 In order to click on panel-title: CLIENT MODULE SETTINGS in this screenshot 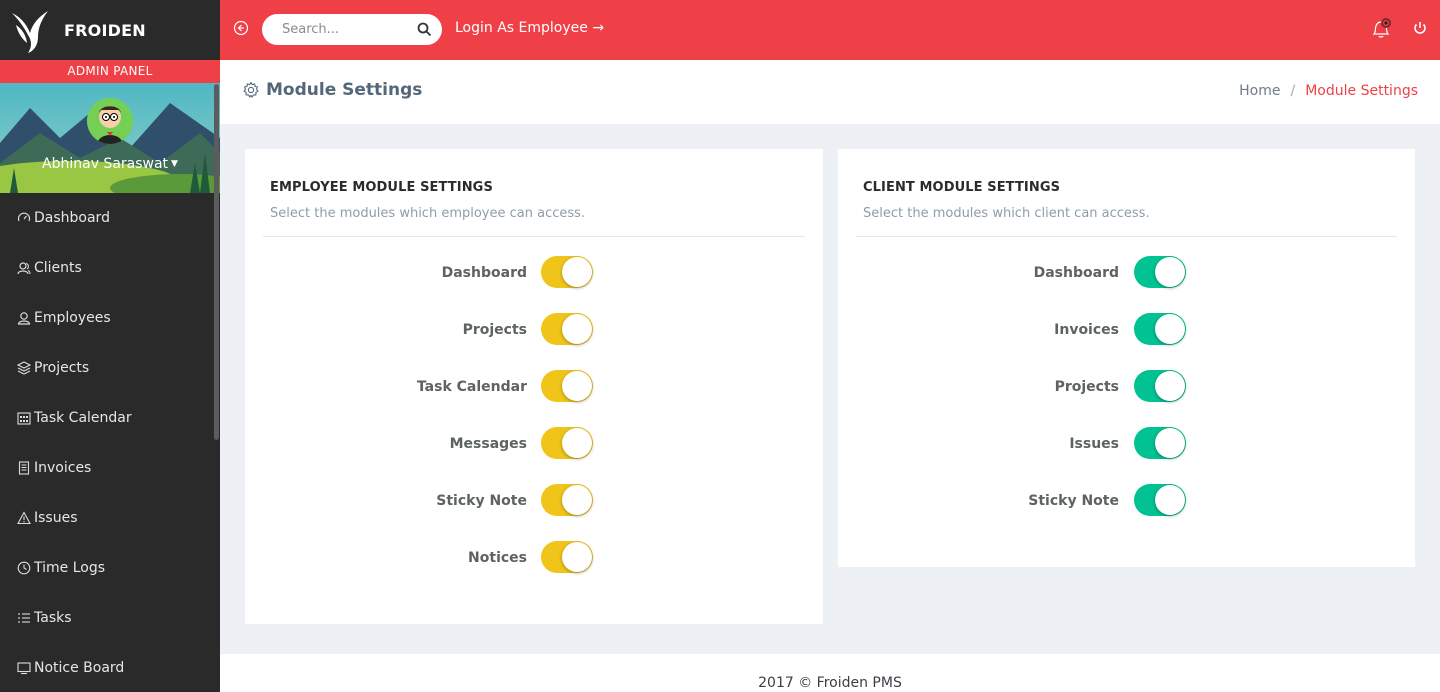, I will do `click(962, 187)`.